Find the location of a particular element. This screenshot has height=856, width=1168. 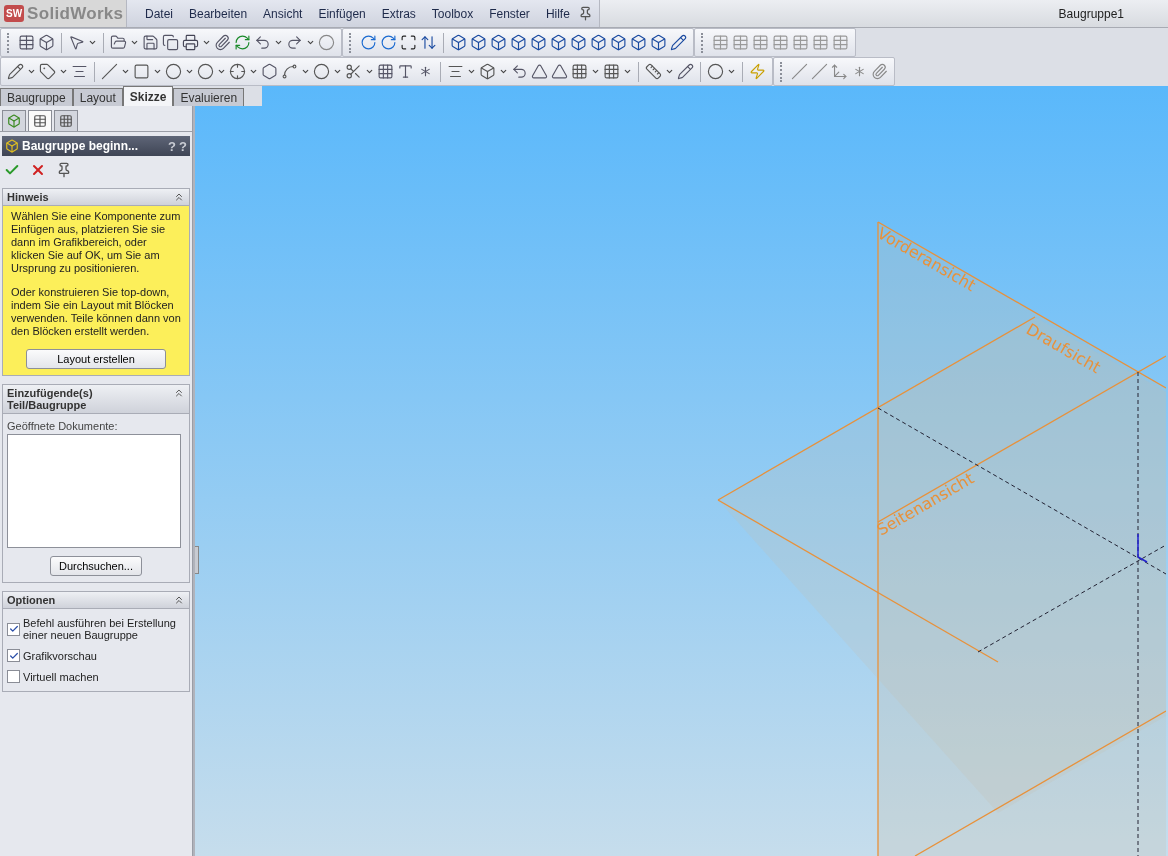

menu-item: Bearbeiten is located at coordinates (218, 13).